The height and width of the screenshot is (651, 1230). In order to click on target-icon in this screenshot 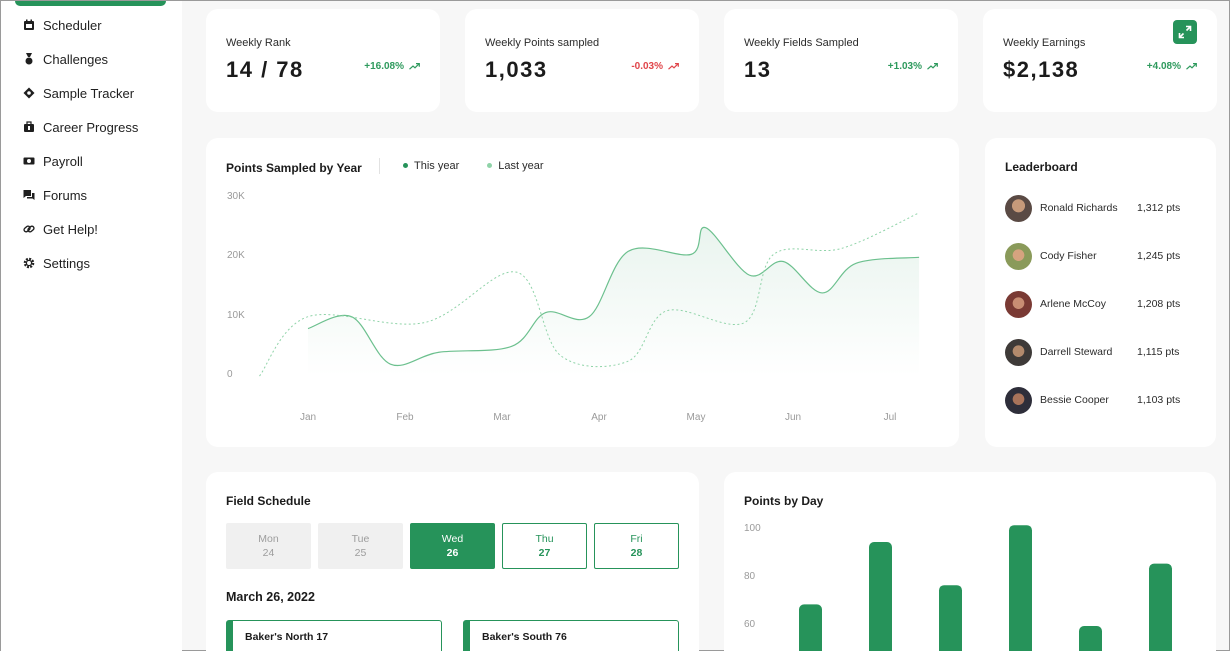, I will do `click(29, 93)`.